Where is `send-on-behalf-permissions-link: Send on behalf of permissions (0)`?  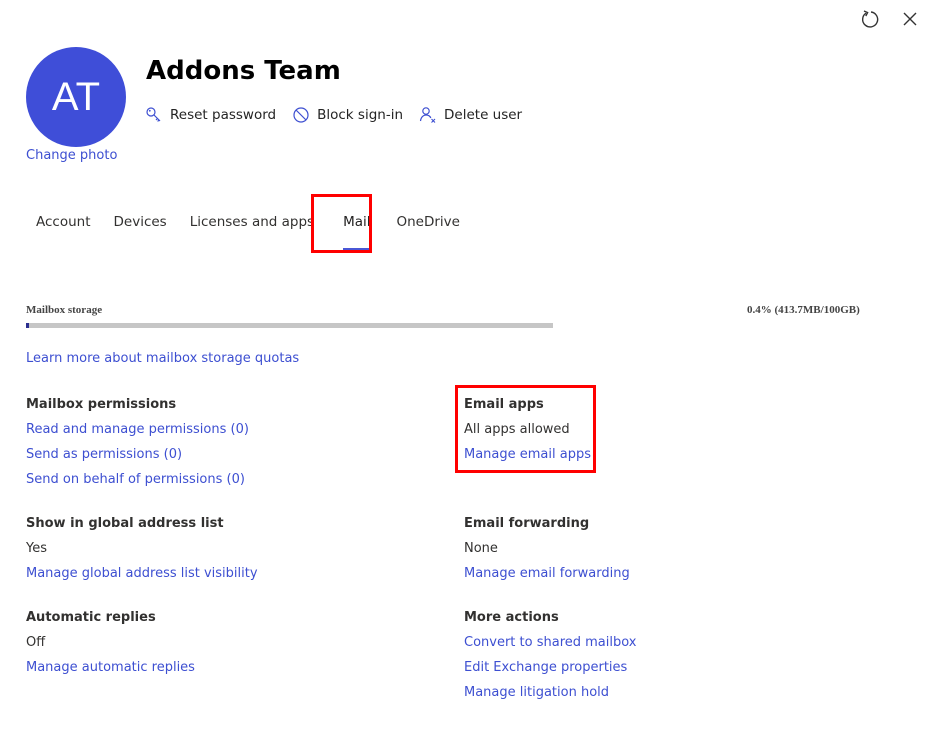
send-on-behalf-permissions-link: Send on behalf of permissions (0) is located at coordinates (137, 483).